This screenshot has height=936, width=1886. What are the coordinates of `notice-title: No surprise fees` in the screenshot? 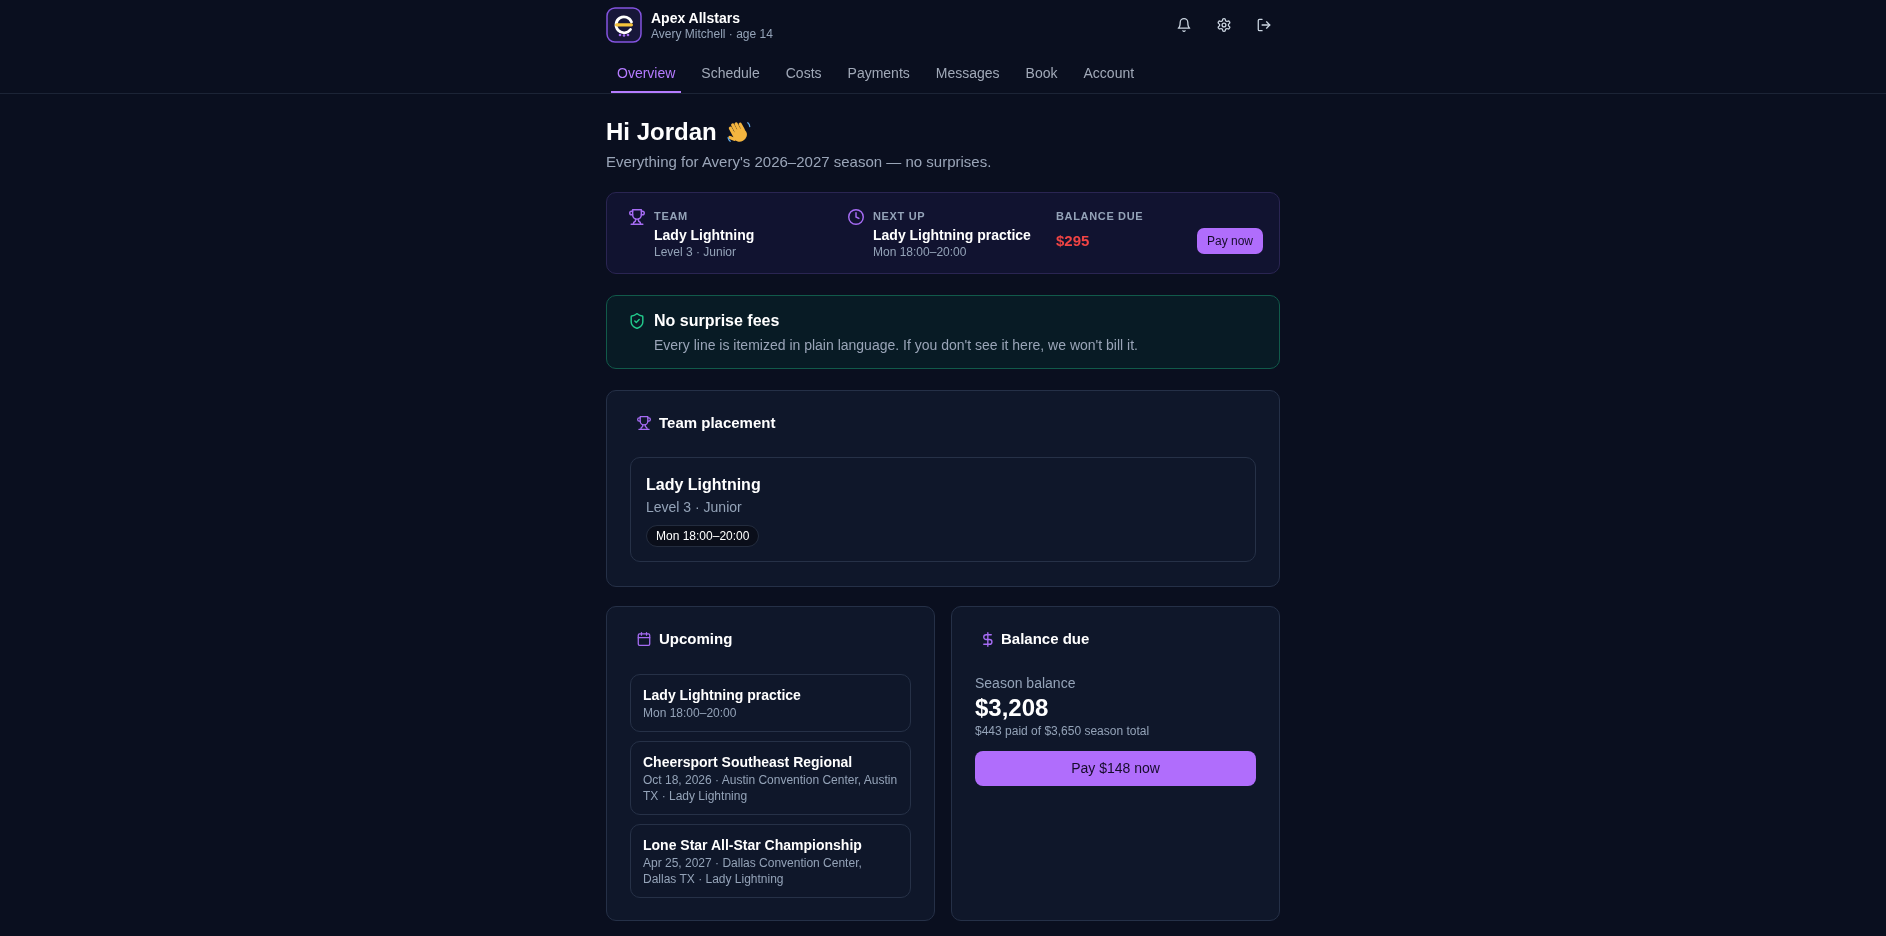 It's located at (717, 321).